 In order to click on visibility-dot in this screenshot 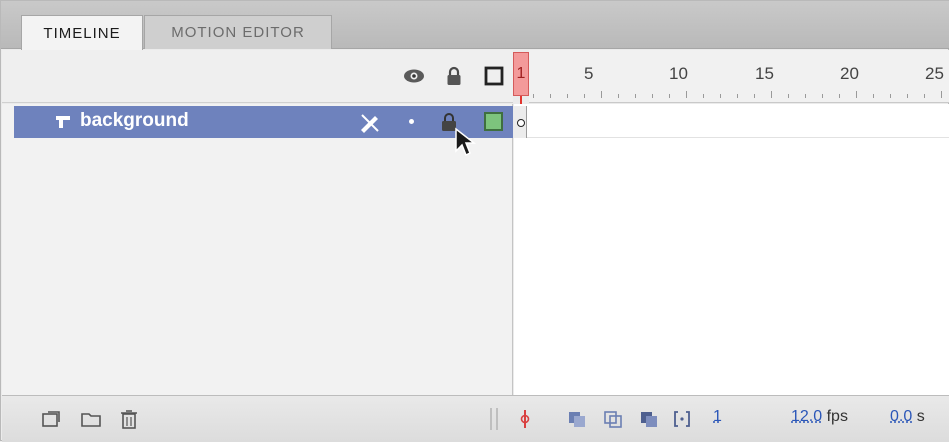, I will do `click(411, 121)`.